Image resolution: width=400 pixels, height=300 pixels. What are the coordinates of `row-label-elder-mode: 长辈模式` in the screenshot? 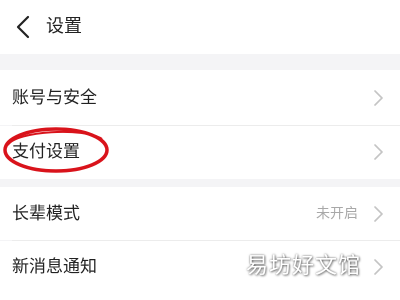 It's located at (46, 214).